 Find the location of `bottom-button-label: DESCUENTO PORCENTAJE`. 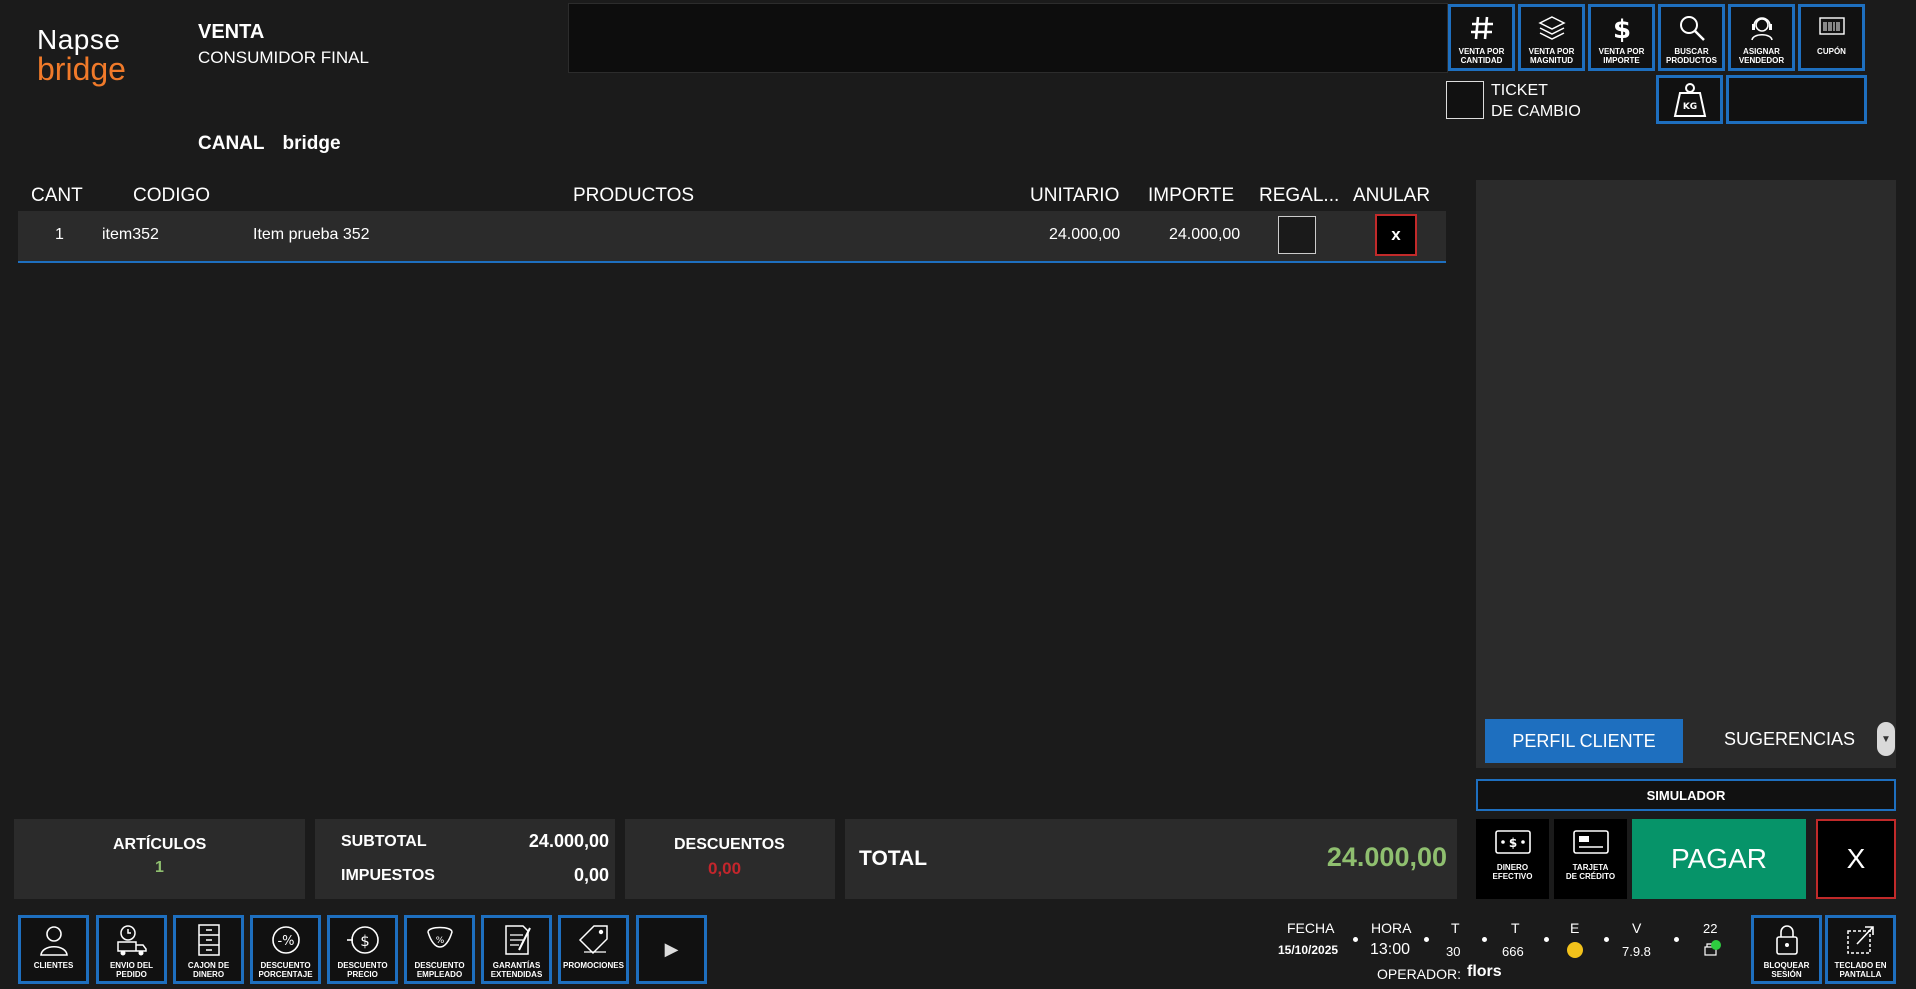

bottom-button-label: DESCUENTO PORCENTAJE is located at coordinates (285, 970).